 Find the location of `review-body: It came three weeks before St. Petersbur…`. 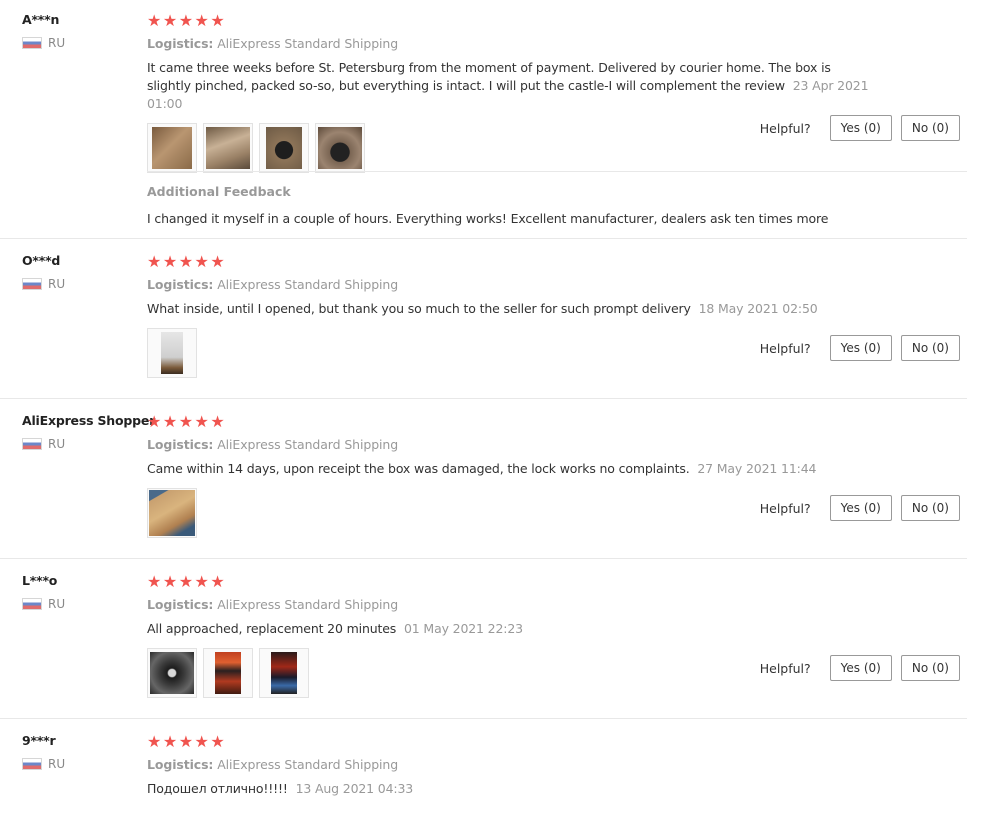

review-body: It came three weeks before St. Petersbur… is located at coordinates (489, 76).